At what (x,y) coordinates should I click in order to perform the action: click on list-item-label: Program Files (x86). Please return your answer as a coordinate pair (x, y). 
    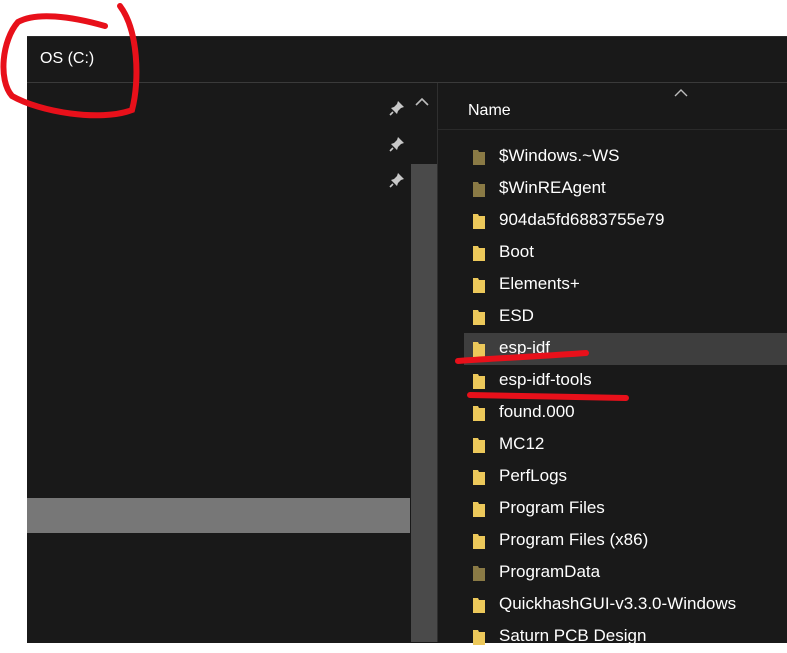
    Looking at the image, I should click on (574, 539).